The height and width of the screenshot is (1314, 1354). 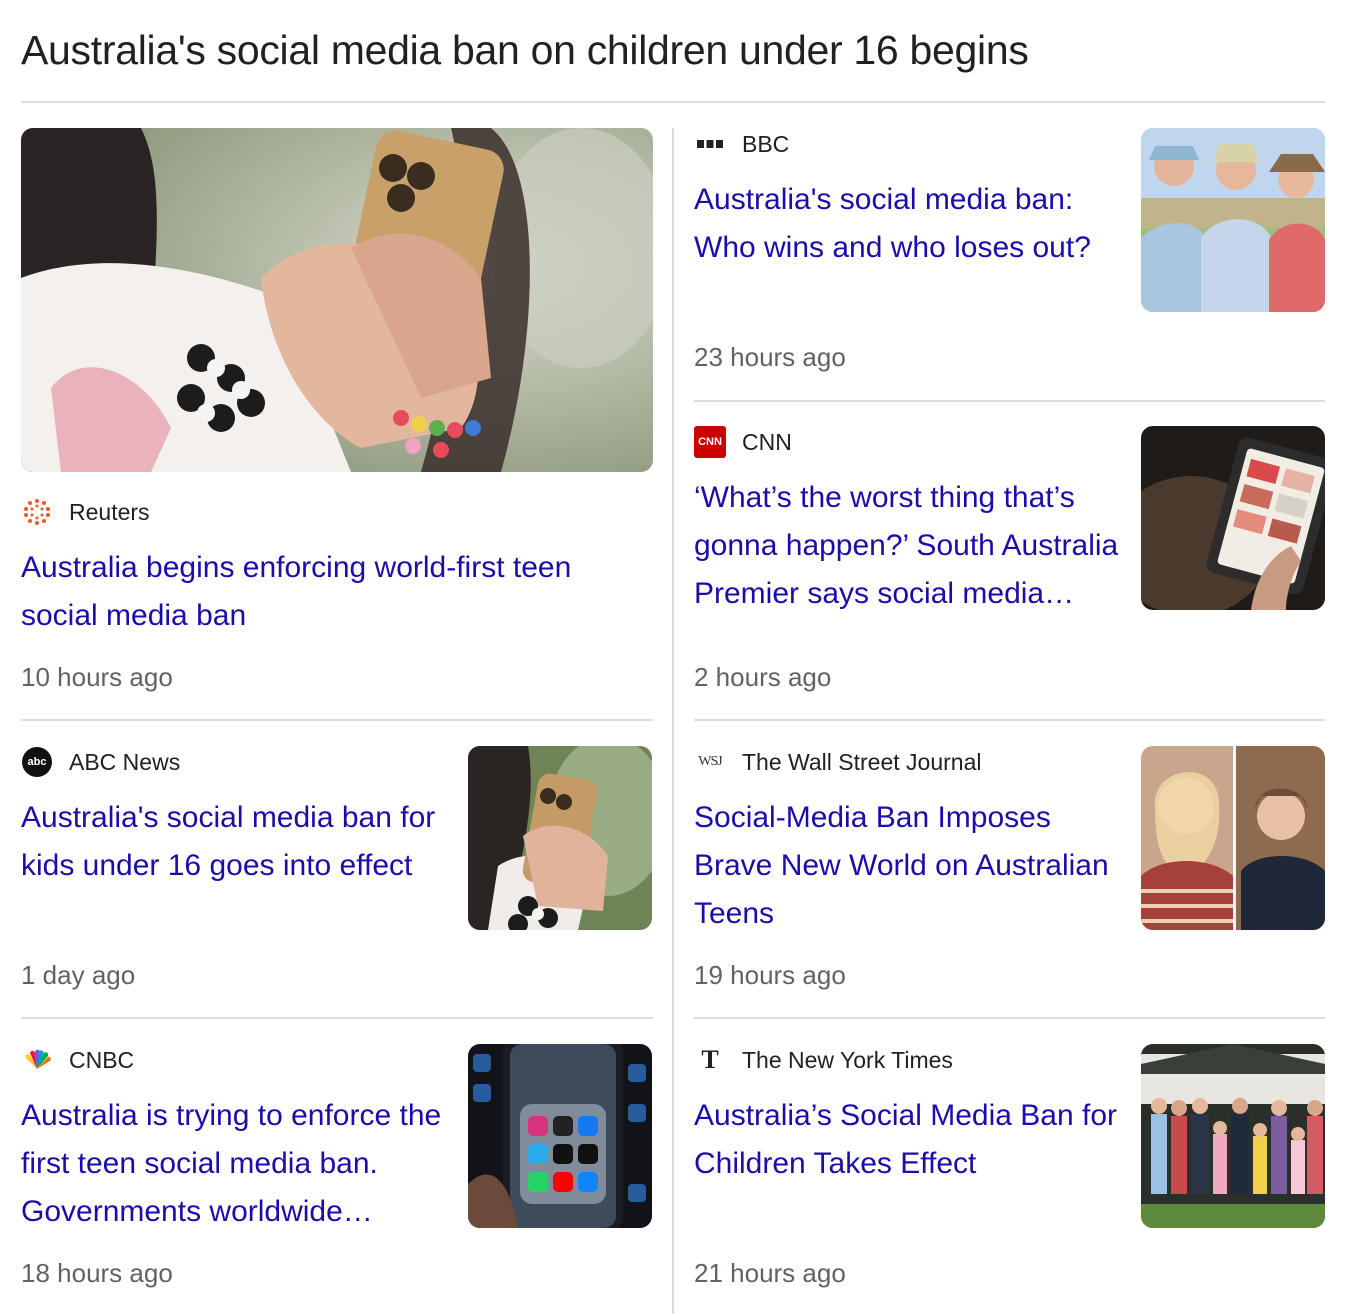 What do you see at coordinates (125, 761) in the screenshot?
I see `source-name: ABC News` at bounding box center [125, 761].